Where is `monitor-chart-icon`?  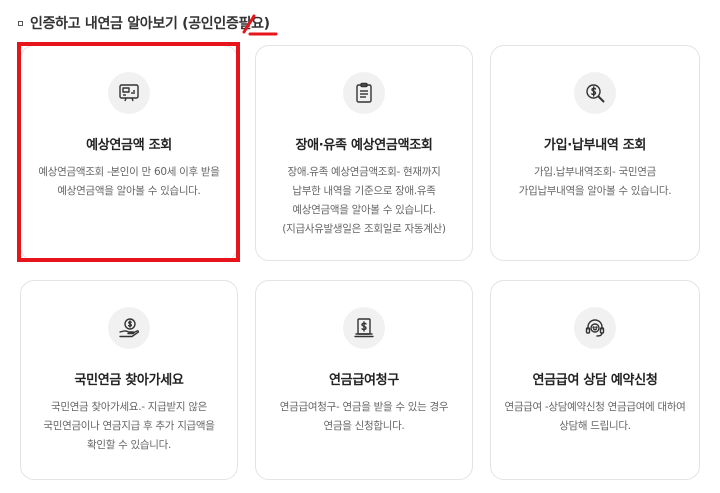
monitor-chart-icon is located at coordinates (129, 93).